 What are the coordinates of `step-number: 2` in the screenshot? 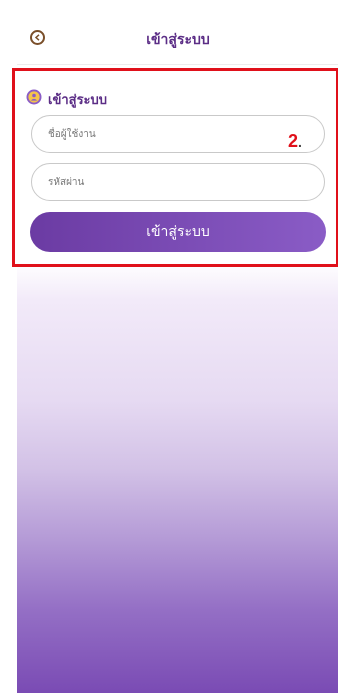 It's located at (293, 141).